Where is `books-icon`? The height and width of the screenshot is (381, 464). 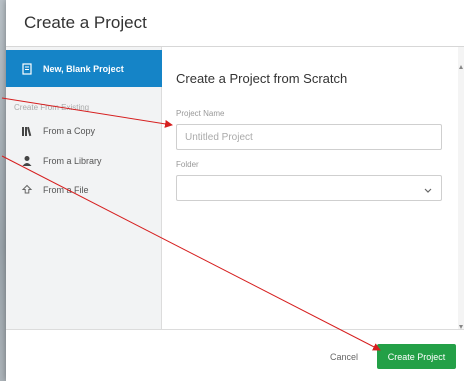 books-icon is located at coordinates (27, 131).